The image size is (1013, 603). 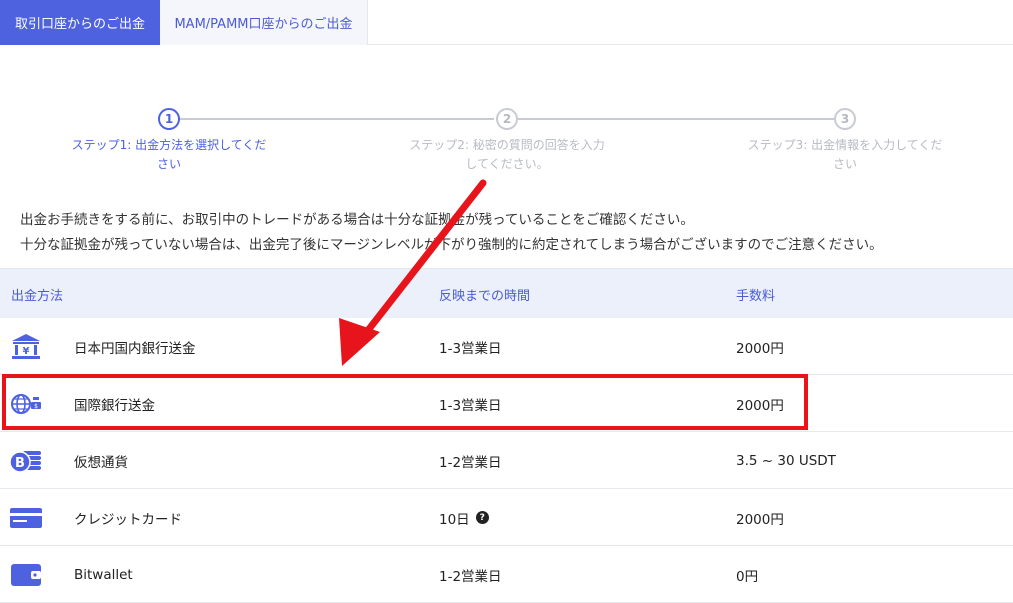 What do you see at coordinates (114, 405) in the screenshot?
I see `method-name: 国際銀行送金` at bounding box center [114, 405].